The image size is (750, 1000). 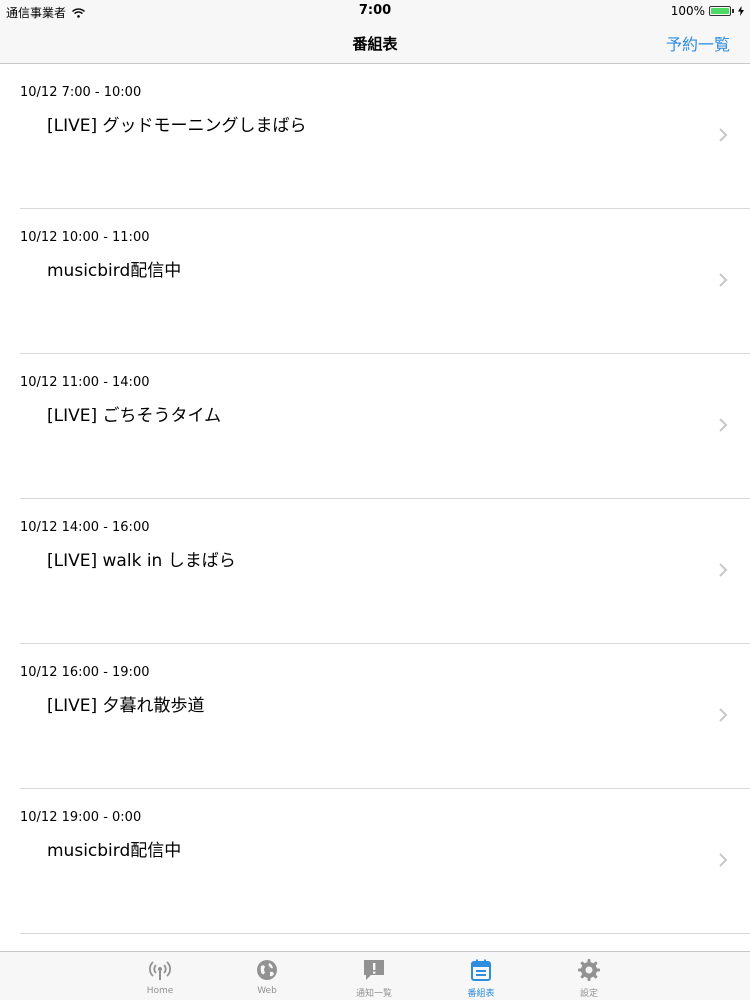 I want to click on row-divider, so click(x=385, y=933).